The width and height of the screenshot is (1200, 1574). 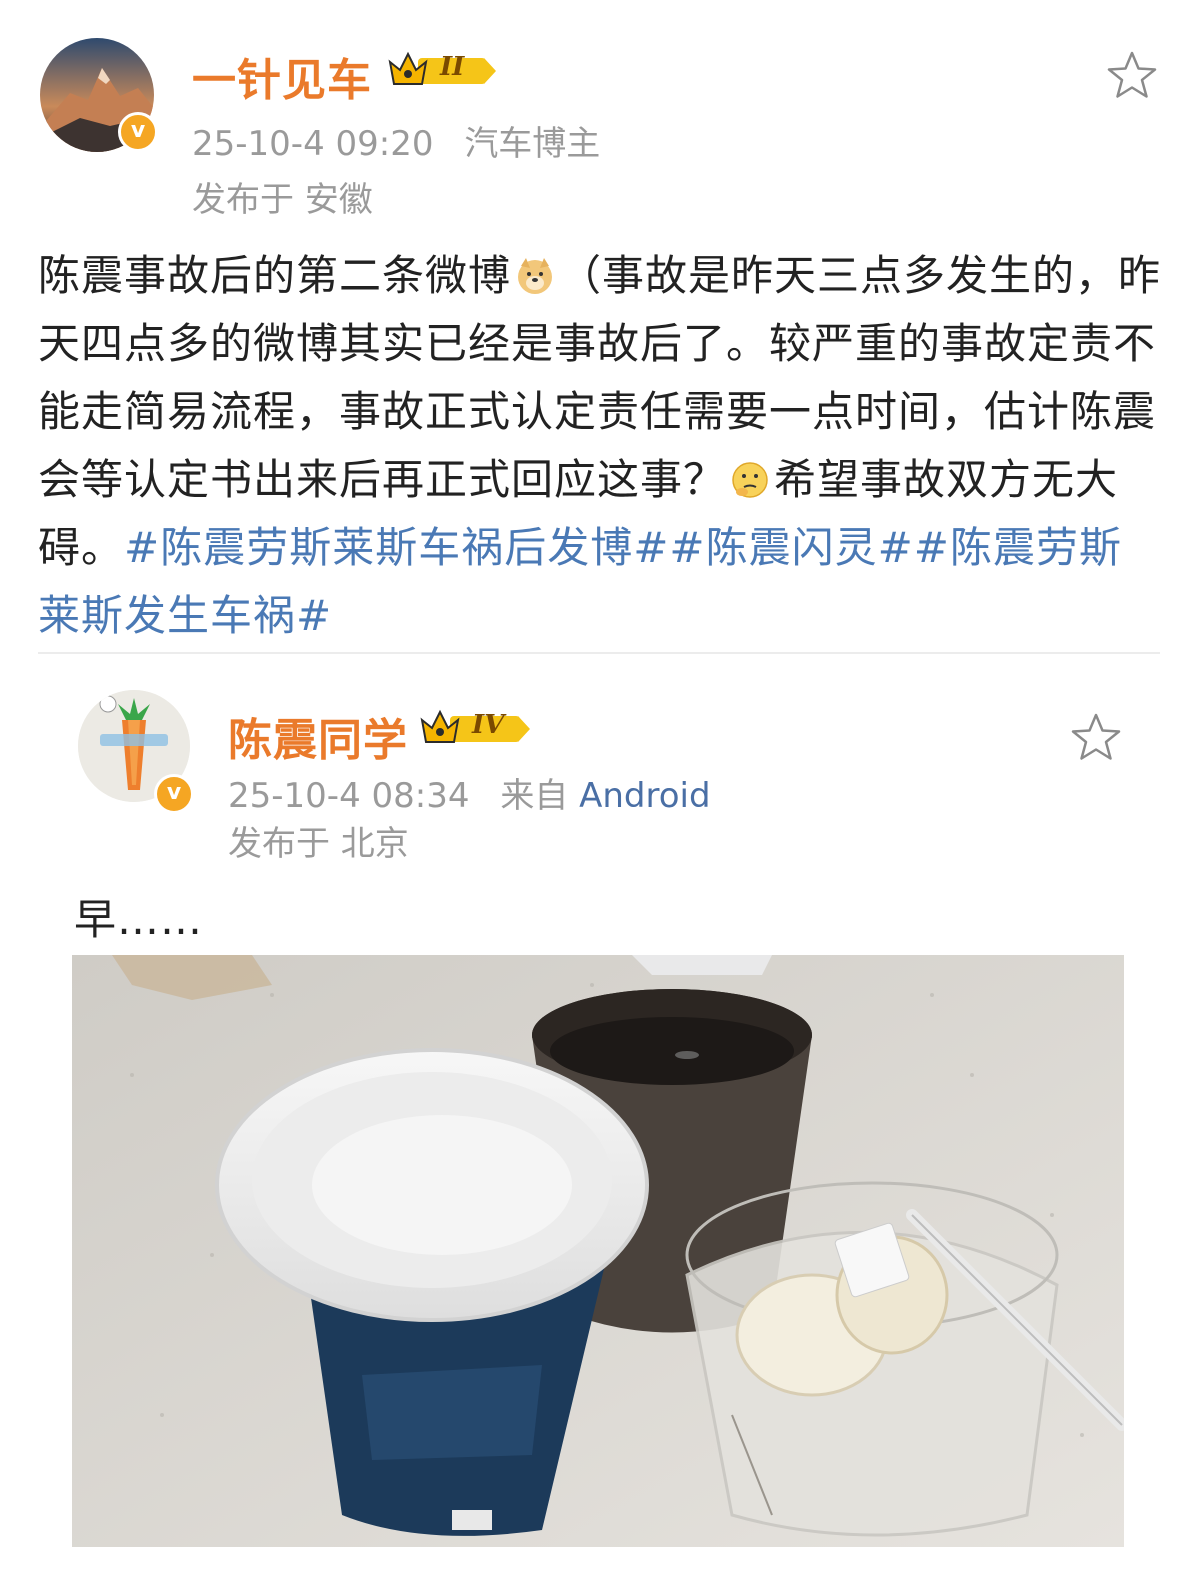 What do you see at coordinates (644, 796) in the screenshot?
I see `repost-source-link: Android` at bounding box center [644, 796].